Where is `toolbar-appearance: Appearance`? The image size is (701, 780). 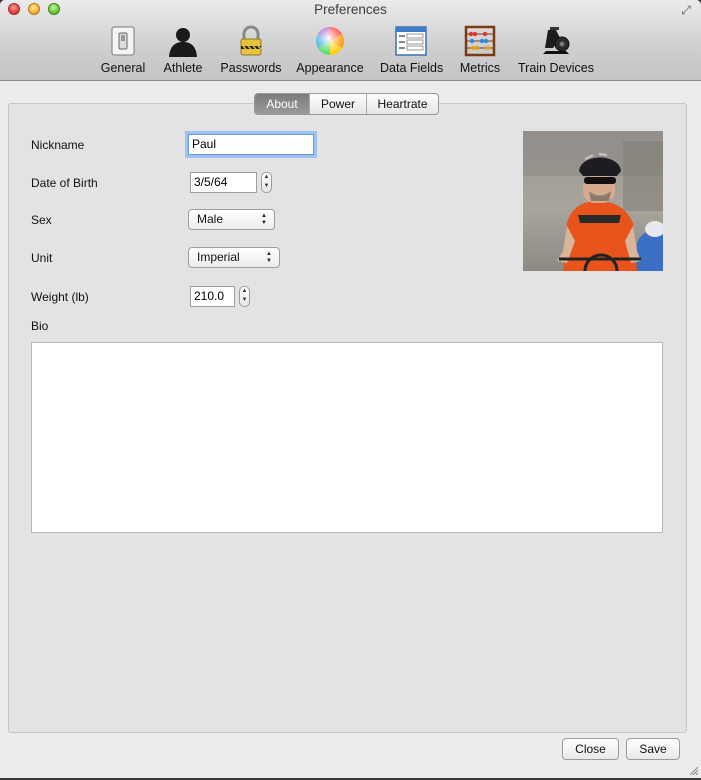
toolbar-appearance: Appearance is located at coordinates (330, 50).